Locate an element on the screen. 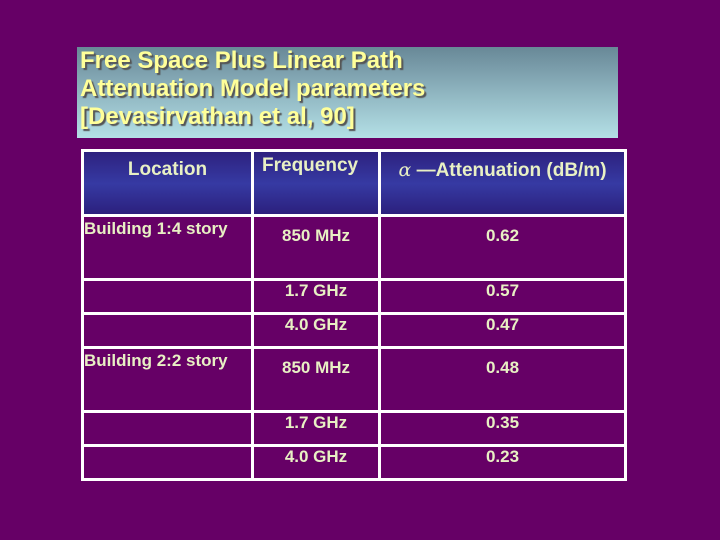  header-attenuation: α —Attenuation (dB/m) is located at coordinates (502, 183).